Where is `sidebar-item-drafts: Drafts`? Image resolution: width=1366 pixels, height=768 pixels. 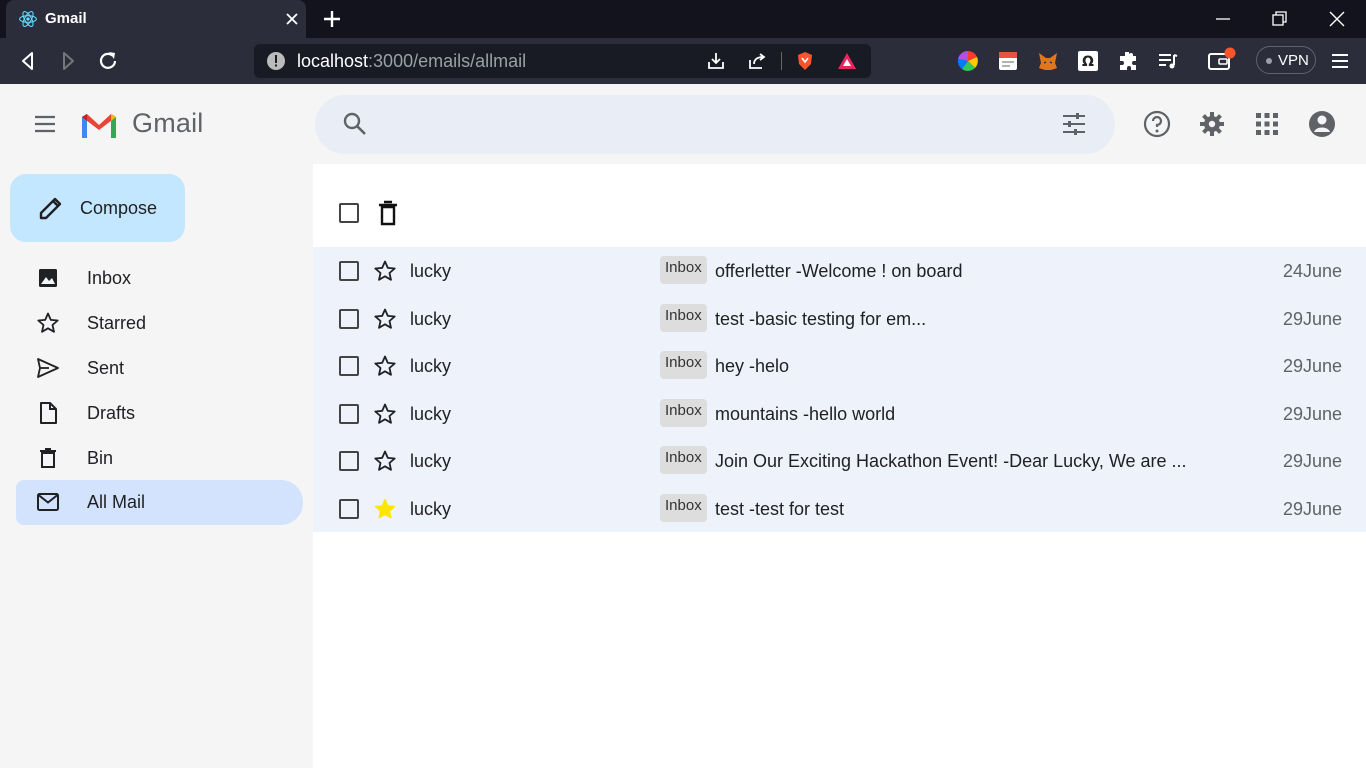
sidebar-item-drafts: Drafts is located at coordinates (159, 413).